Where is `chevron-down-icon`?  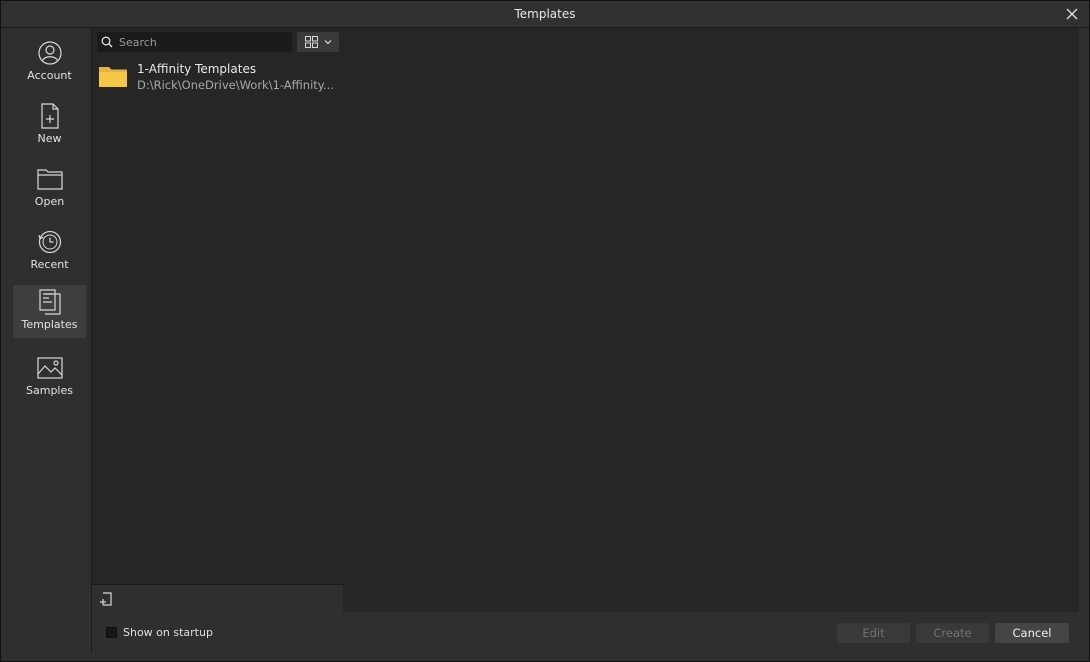 chevron-down-icon is located at coordinates (327, 42).